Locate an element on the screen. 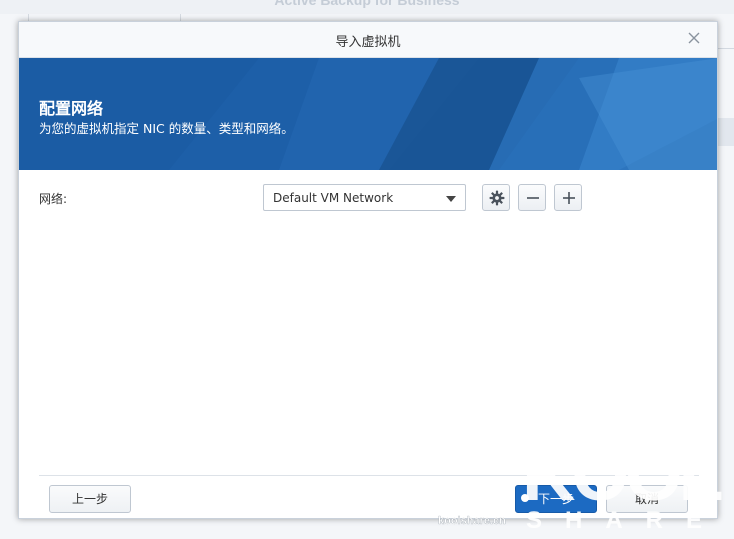  remove-network-button is located at coordinates (532, 197).